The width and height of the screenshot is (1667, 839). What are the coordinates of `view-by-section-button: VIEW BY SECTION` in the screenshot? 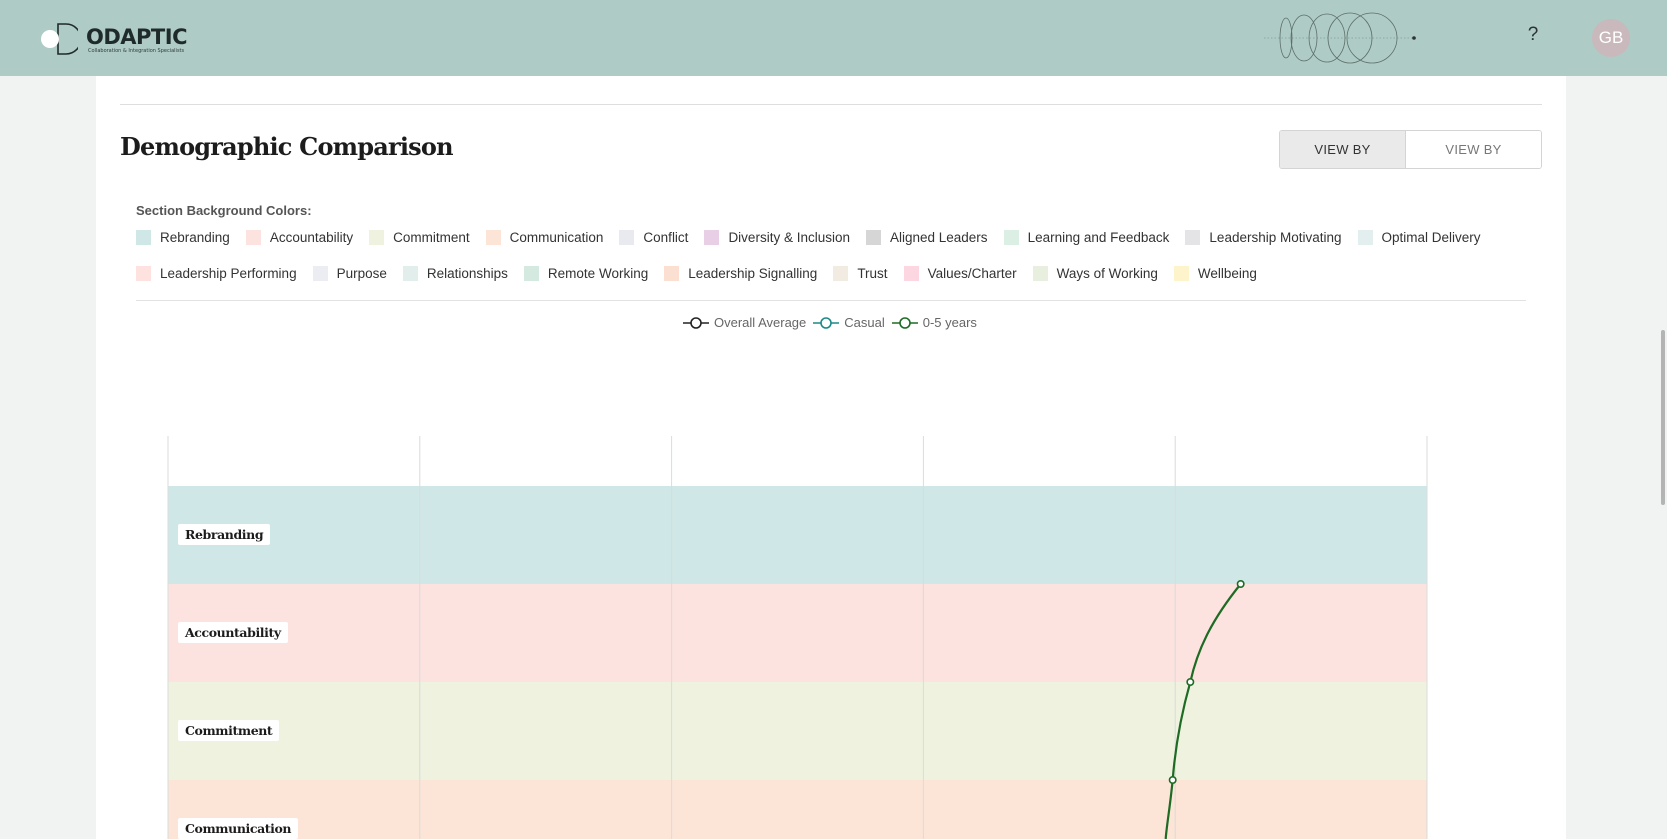 It's located at (1343, 149).